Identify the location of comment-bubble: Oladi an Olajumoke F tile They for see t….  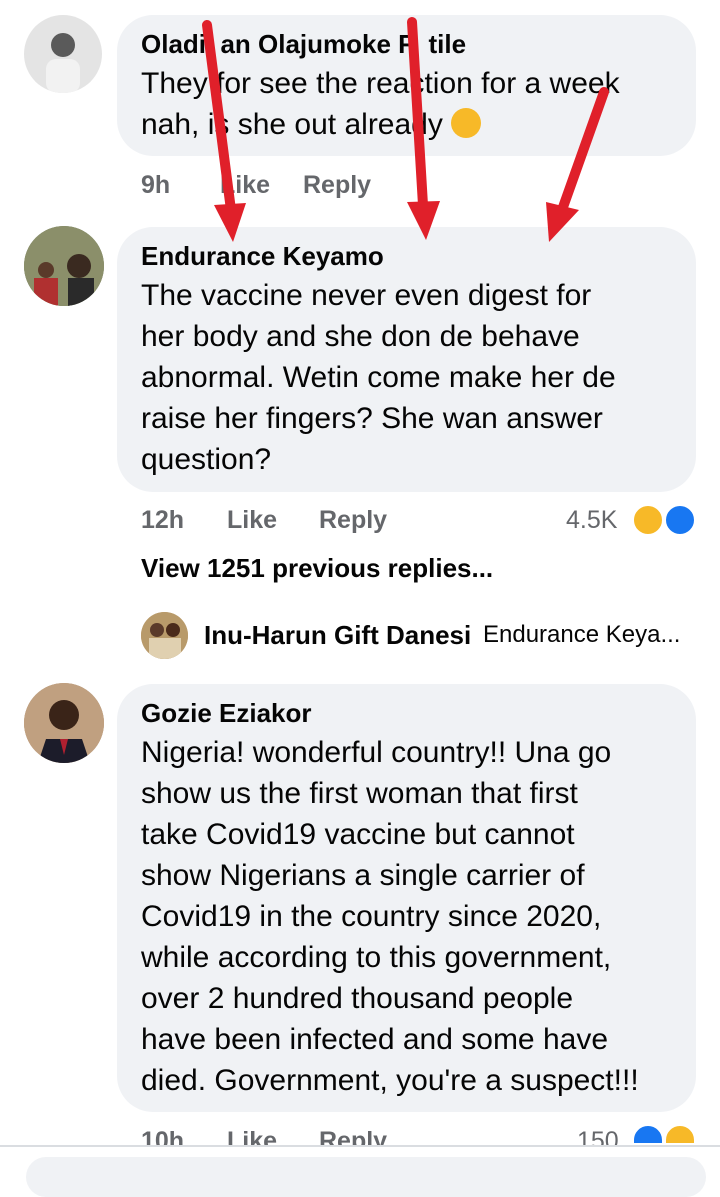
(406, 85).